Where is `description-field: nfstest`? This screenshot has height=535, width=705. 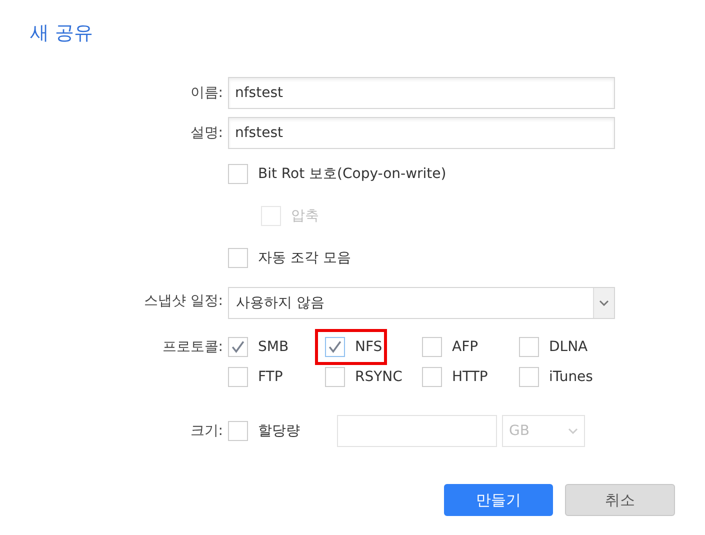
description-field: nfstest is located at coordinates (421, 133).